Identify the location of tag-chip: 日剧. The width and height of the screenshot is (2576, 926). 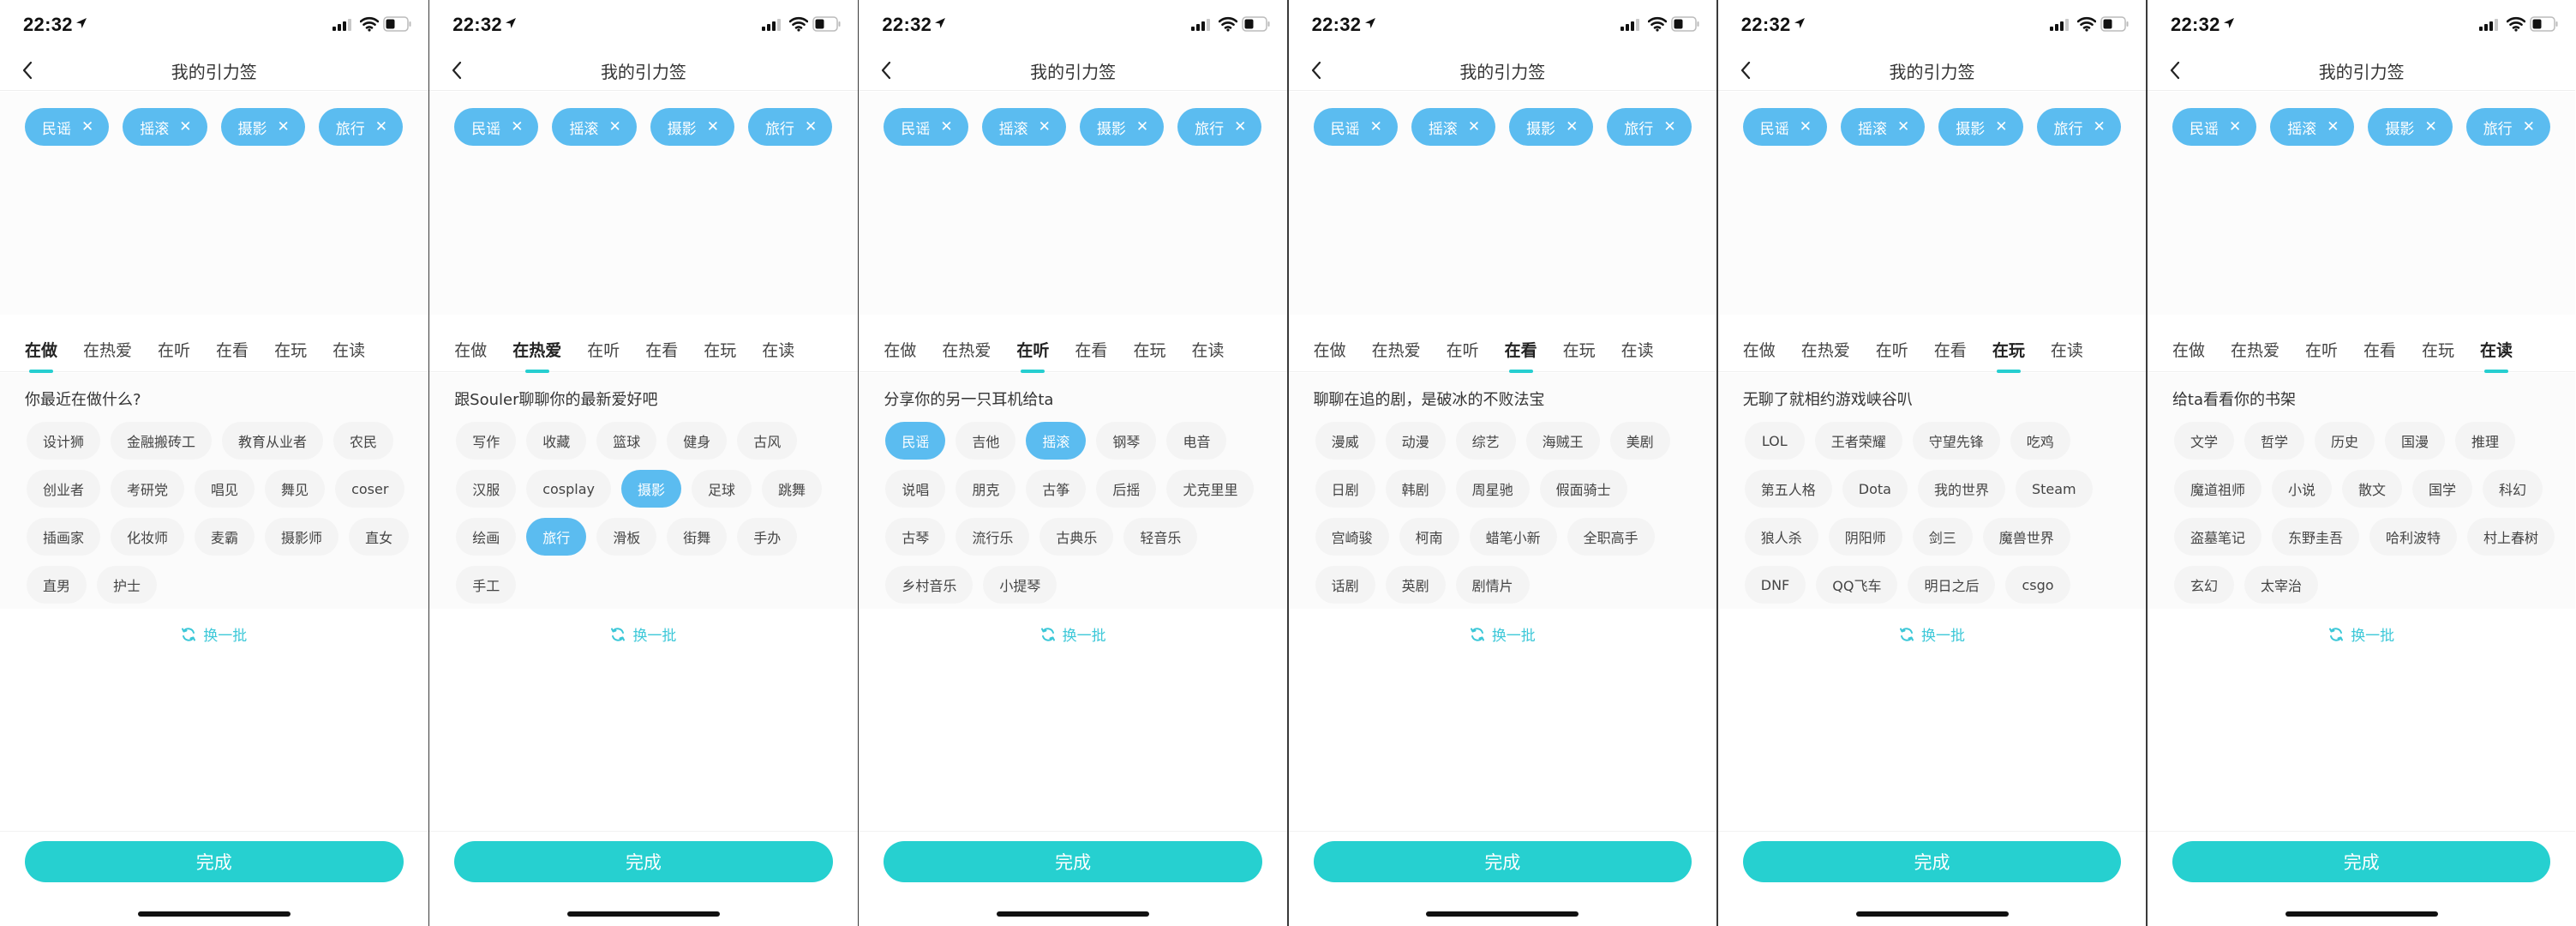
(1345, 489).